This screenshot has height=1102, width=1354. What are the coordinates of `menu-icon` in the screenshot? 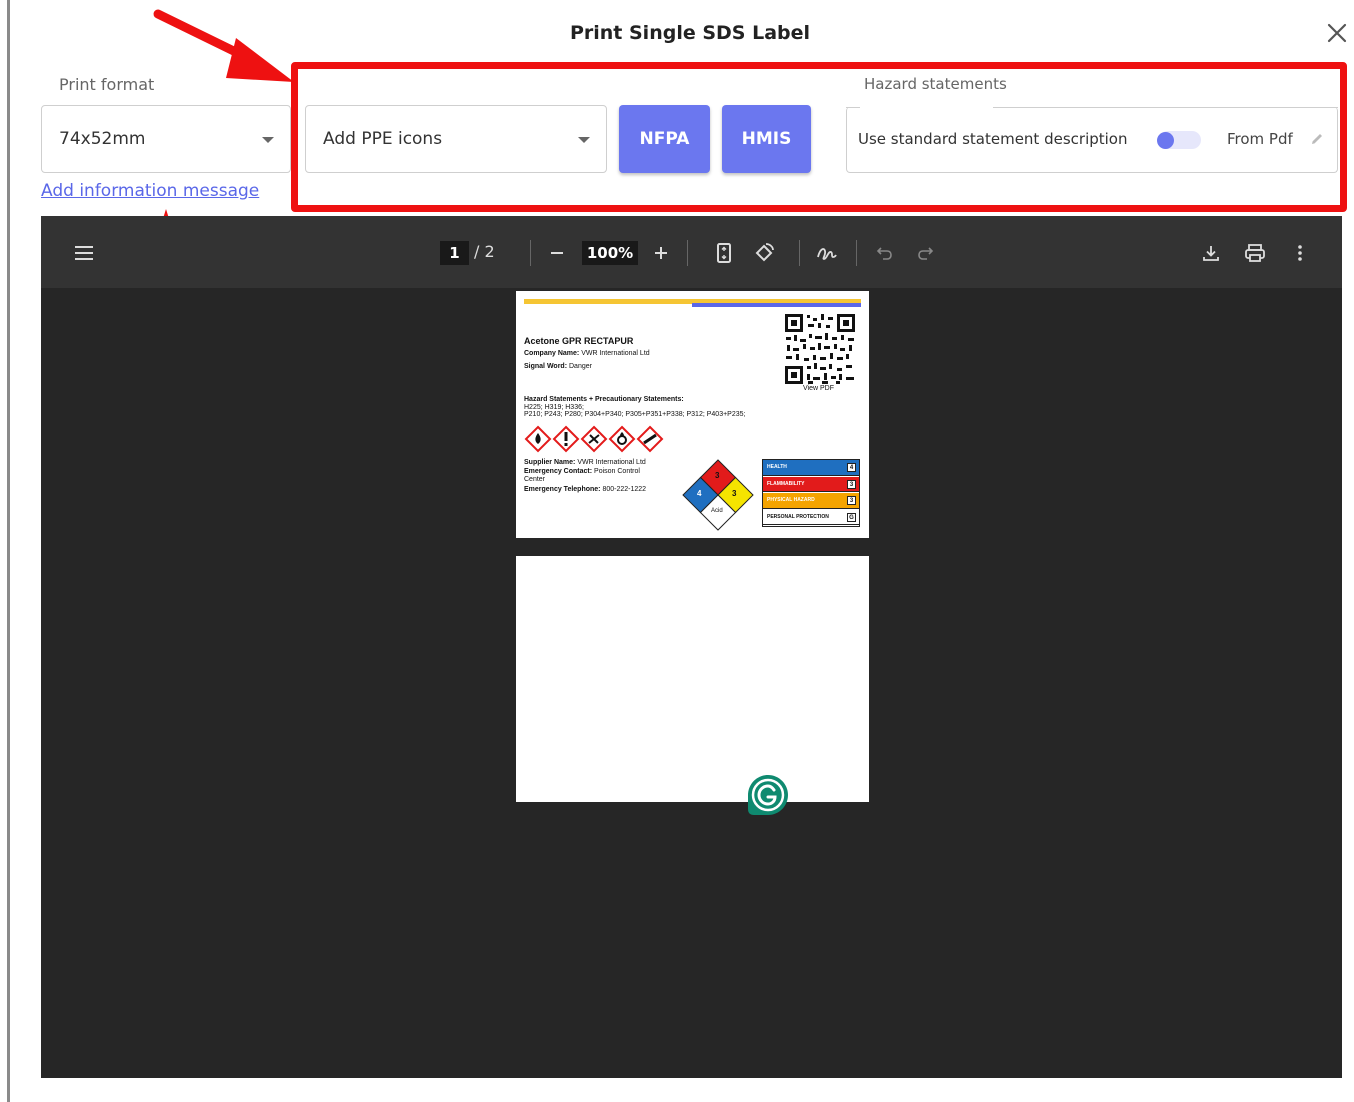 It's located at (84, 253).